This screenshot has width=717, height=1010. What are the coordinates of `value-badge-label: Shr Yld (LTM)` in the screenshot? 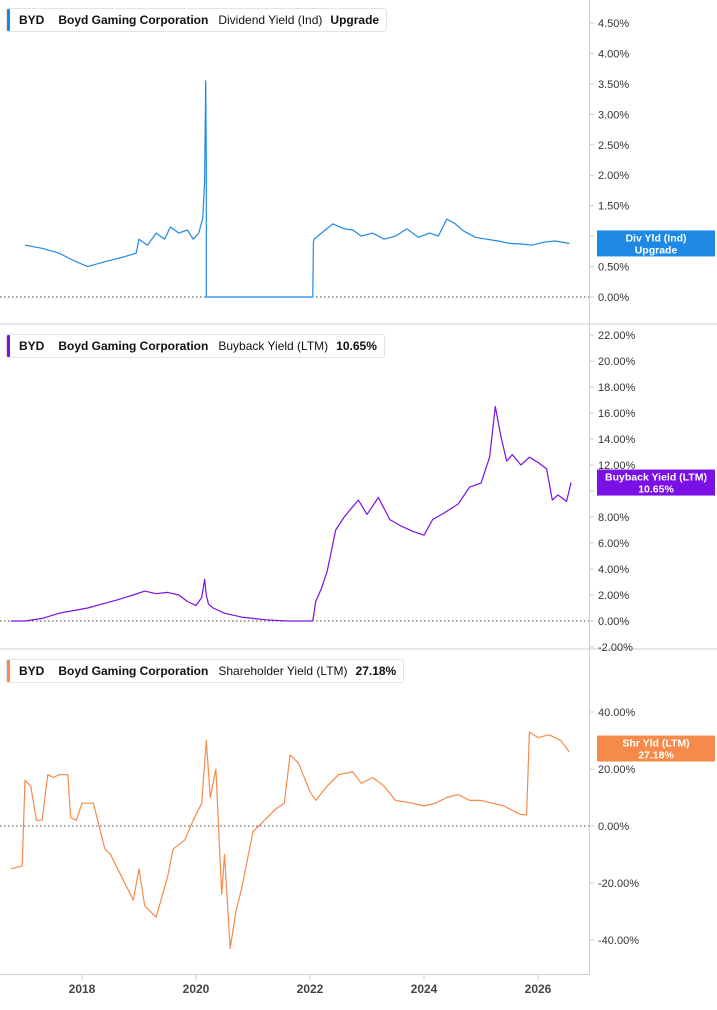 It's located at (655, 744).